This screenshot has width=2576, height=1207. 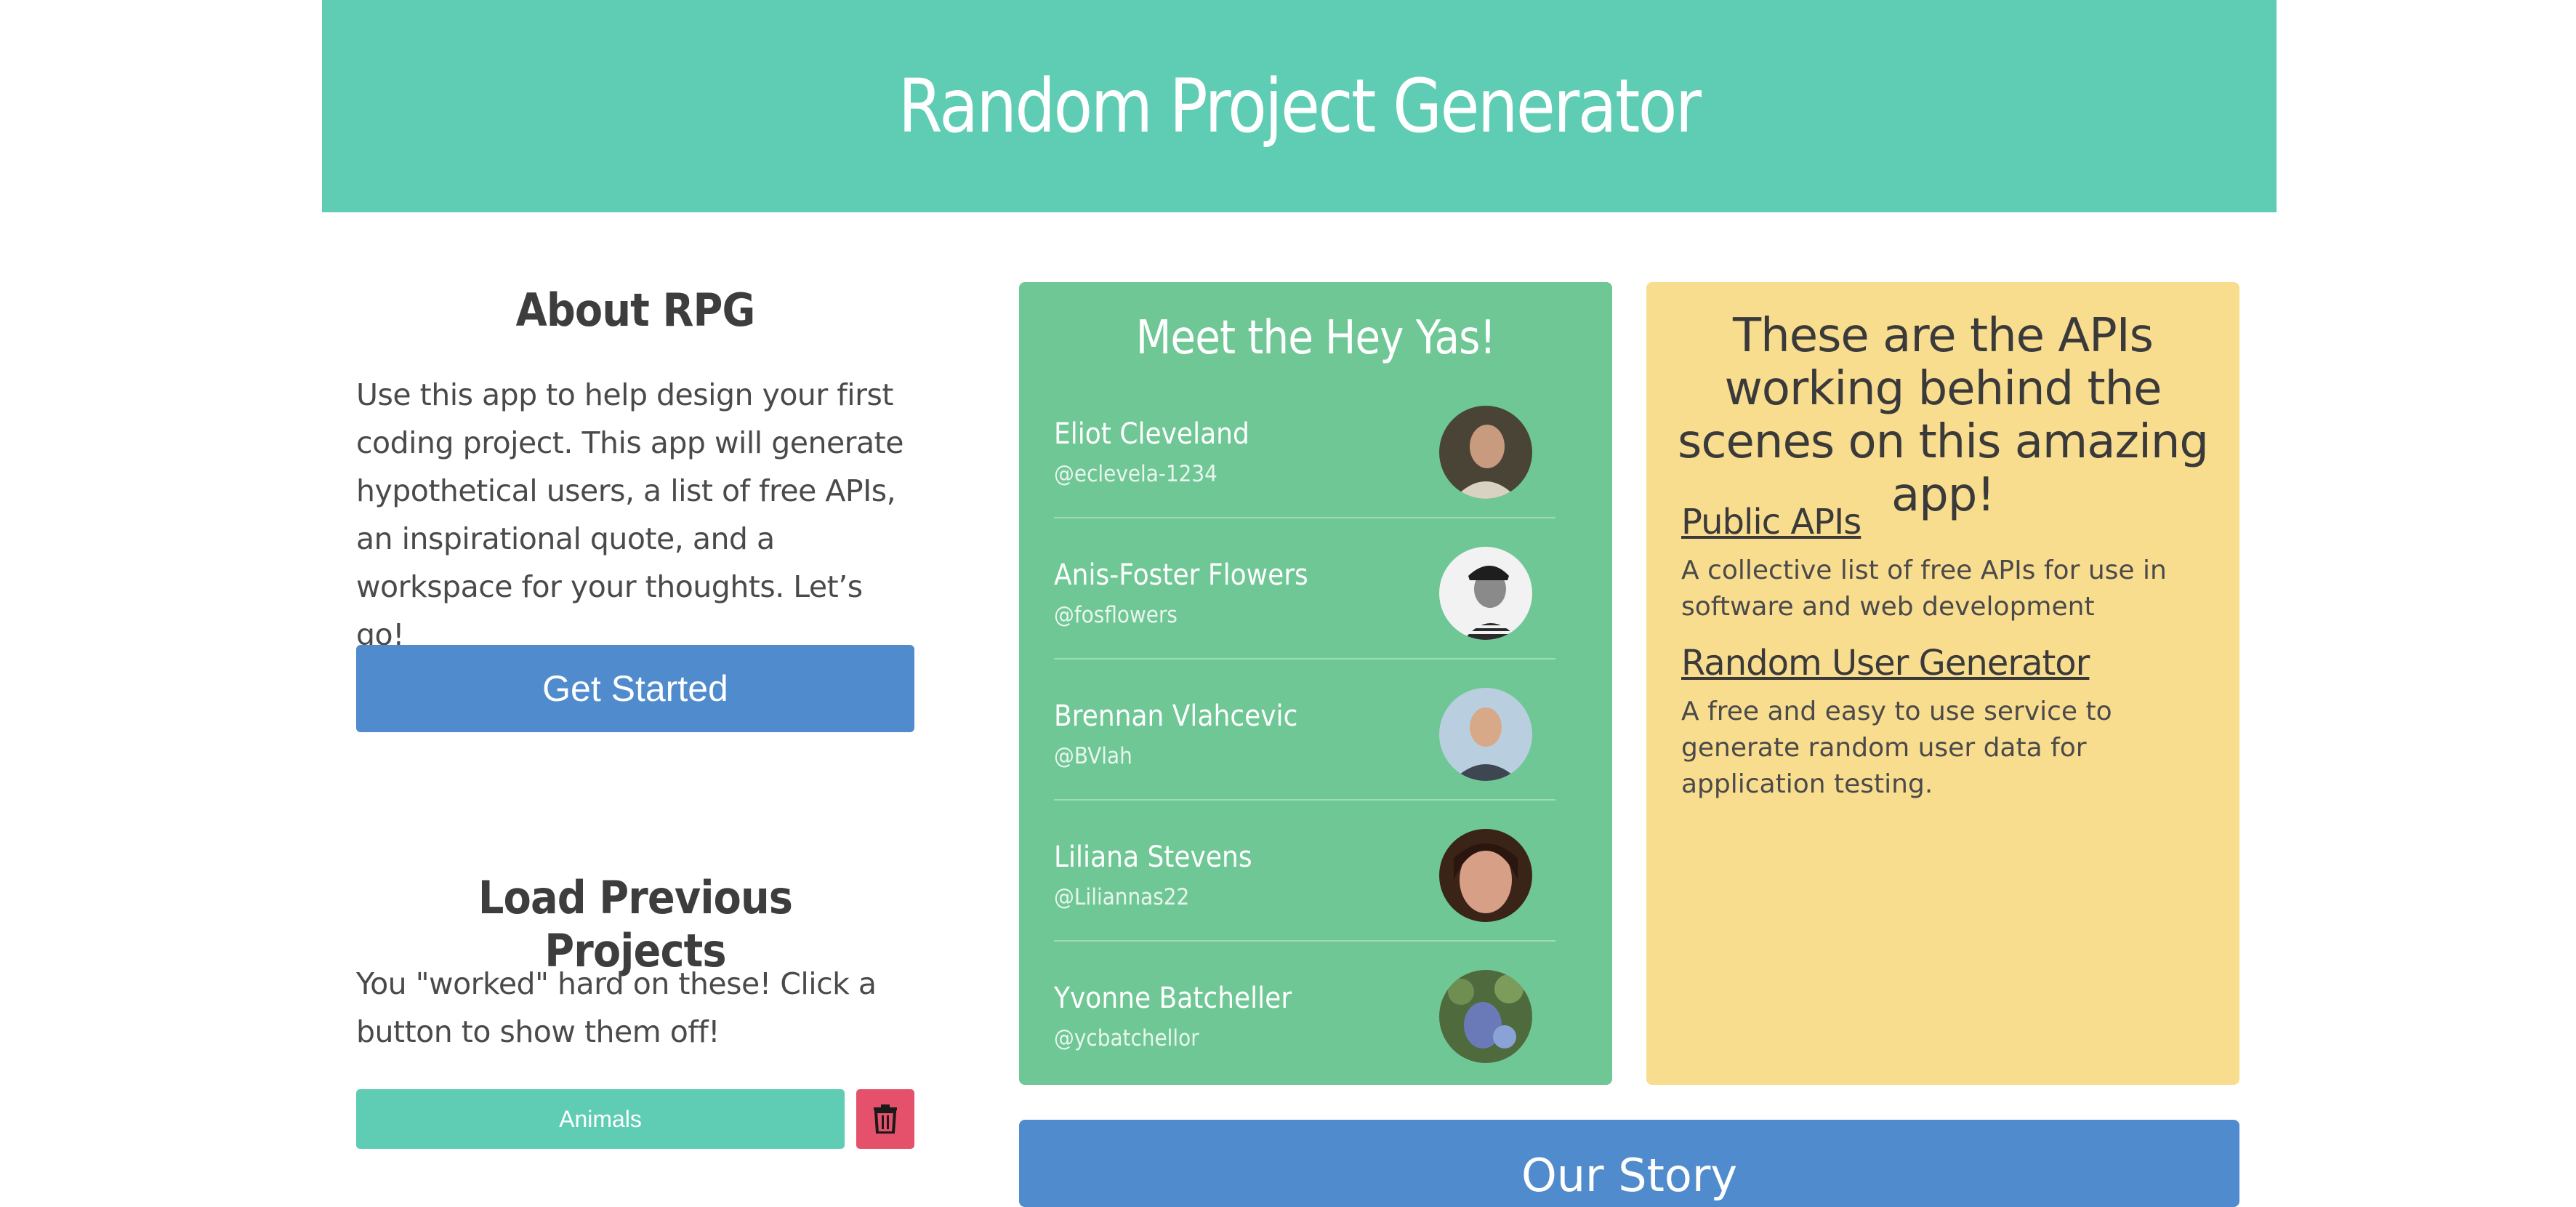 What do you see at coordinates (1304, 471) in the screenshot?
I see `team-member: Eliot Cleveland @eclevela-1234` at bounding box center [1304, 471].